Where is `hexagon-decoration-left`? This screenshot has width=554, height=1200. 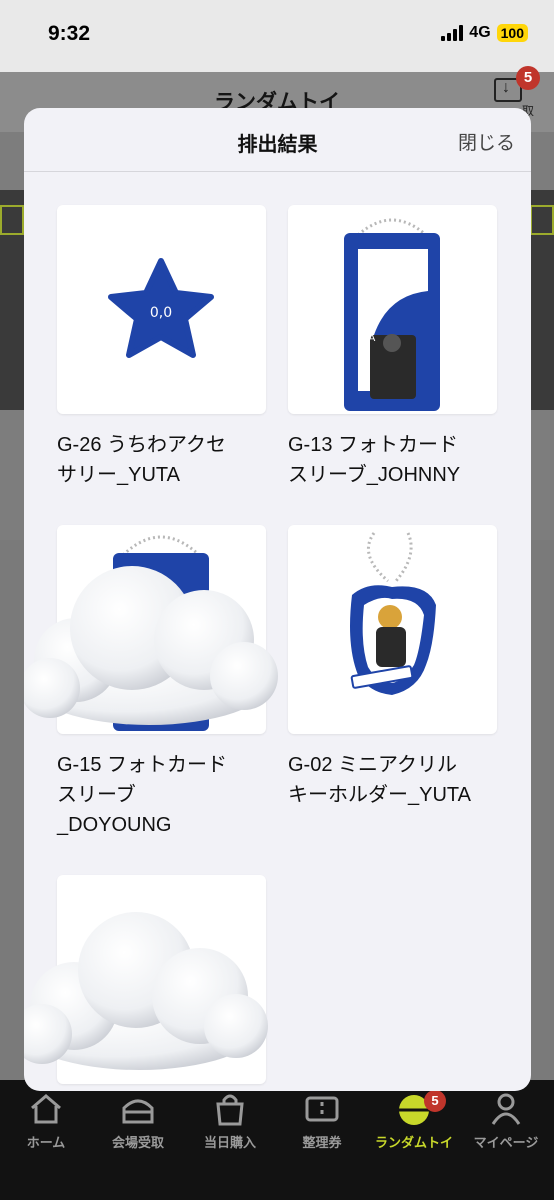 hexagon-decoration-left is located at coordinates (12, 220).